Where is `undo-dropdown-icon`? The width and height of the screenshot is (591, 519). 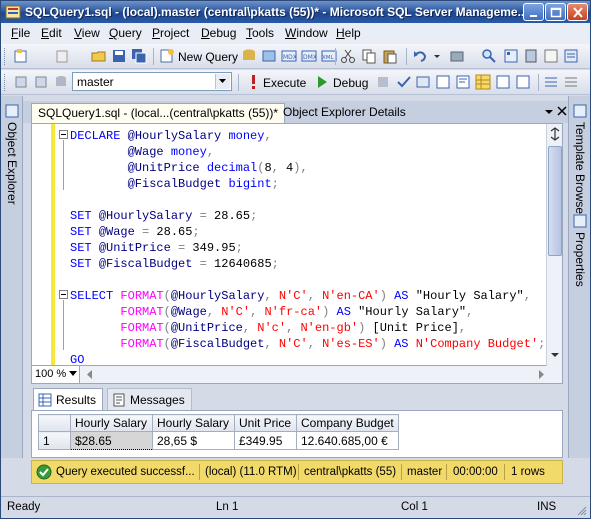 undo-dropdown-icon is located at coordinates (437, 56).